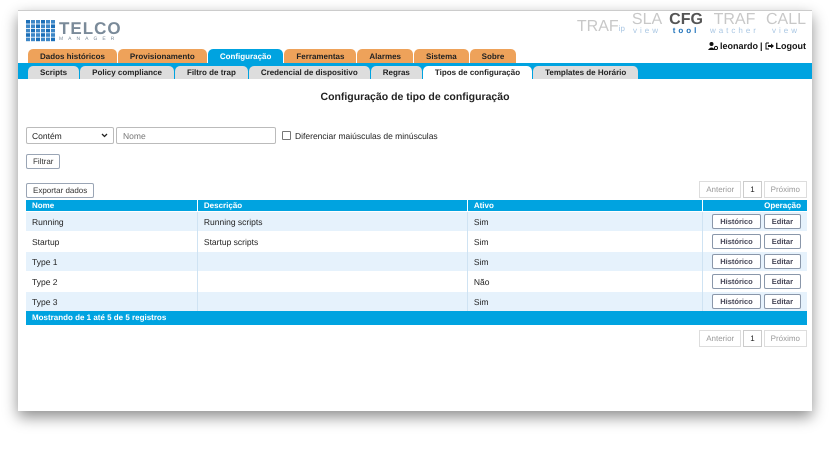 The height and width of the screenshot is (460, 832). I want to click on column-header: Descrição, so click(332, 206).